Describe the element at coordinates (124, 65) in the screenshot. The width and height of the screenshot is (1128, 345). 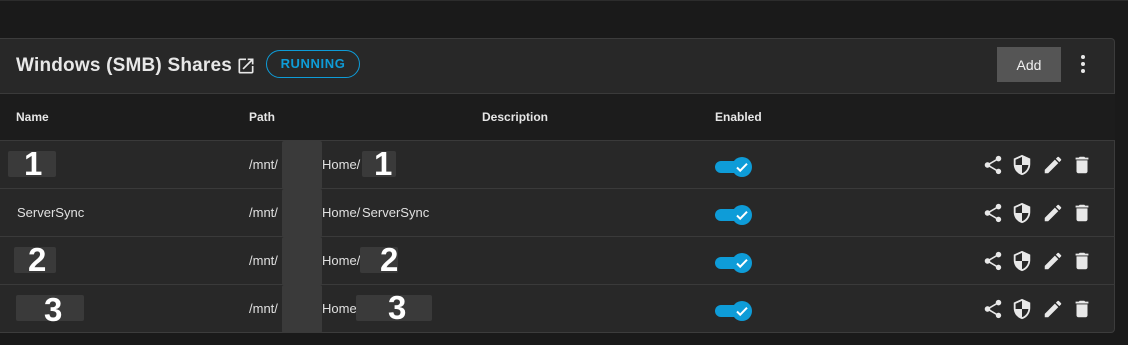
I see `card-title: Windows (SMB) Shares` at that location.